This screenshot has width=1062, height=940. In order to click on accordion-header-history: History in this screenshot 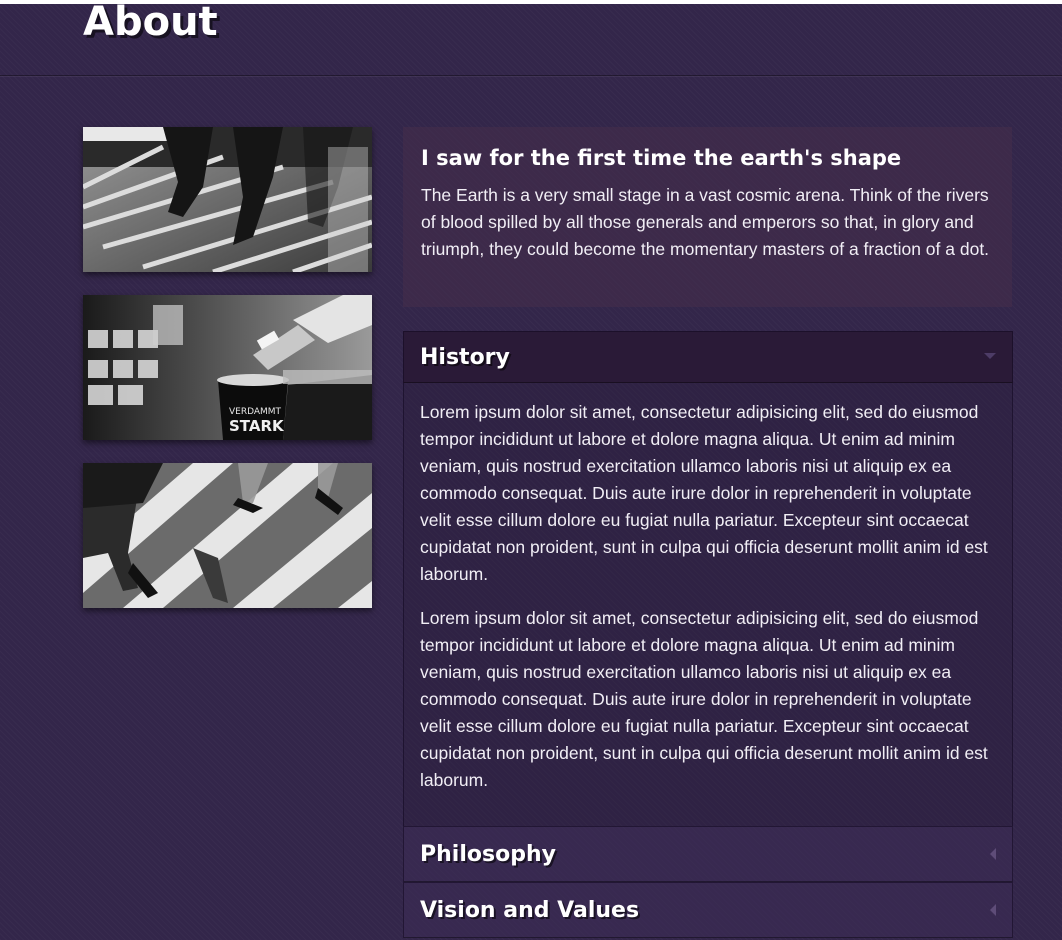, I will do `click(708, 357)`.